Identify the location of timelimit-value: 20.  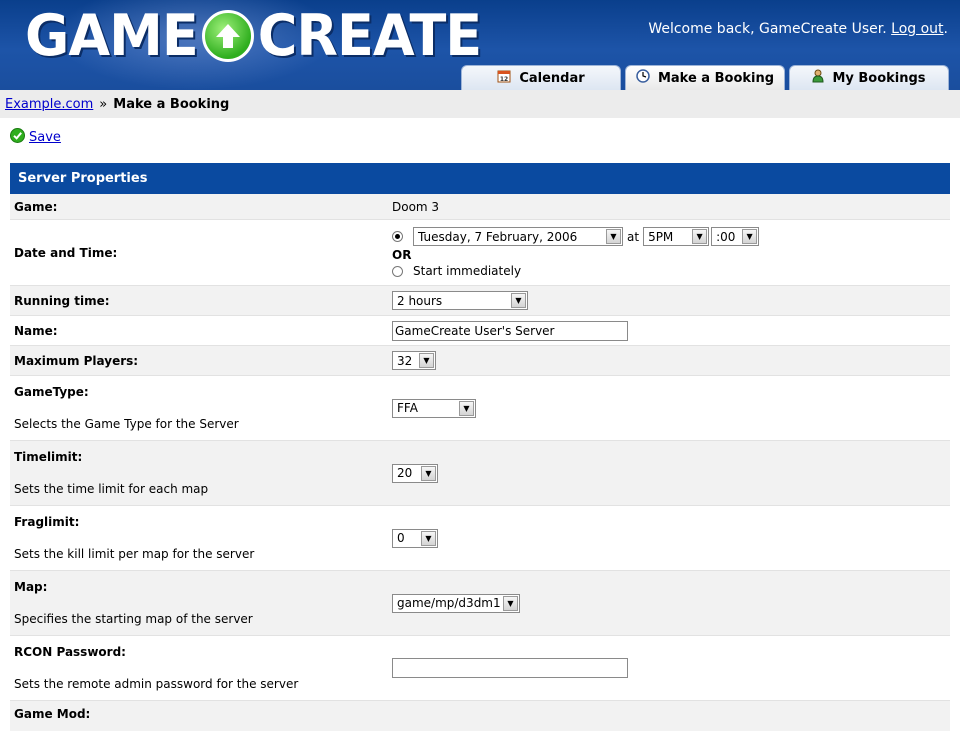
(405, 473).